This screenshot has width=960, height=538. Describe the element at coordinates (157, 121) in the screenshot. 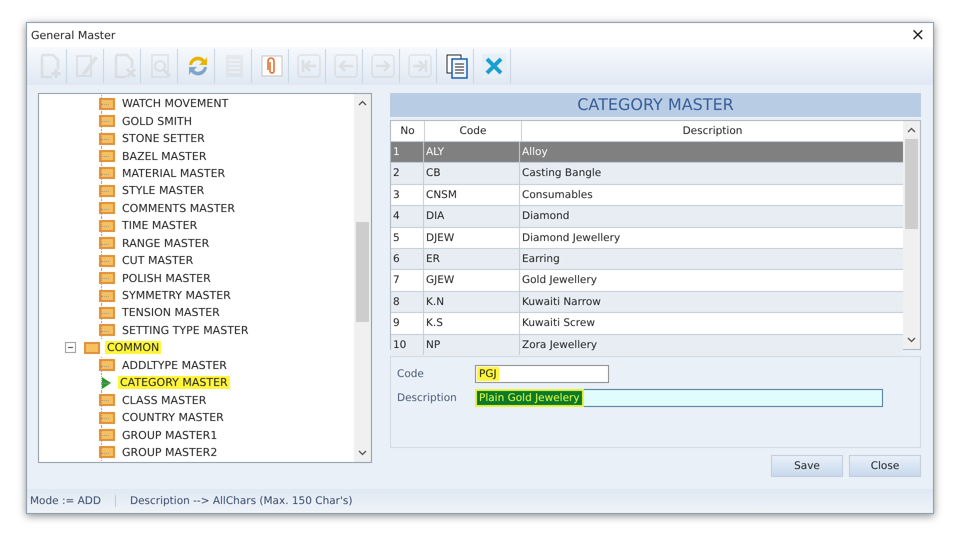

I see `tree-item: GOLD SMITH` at that location.